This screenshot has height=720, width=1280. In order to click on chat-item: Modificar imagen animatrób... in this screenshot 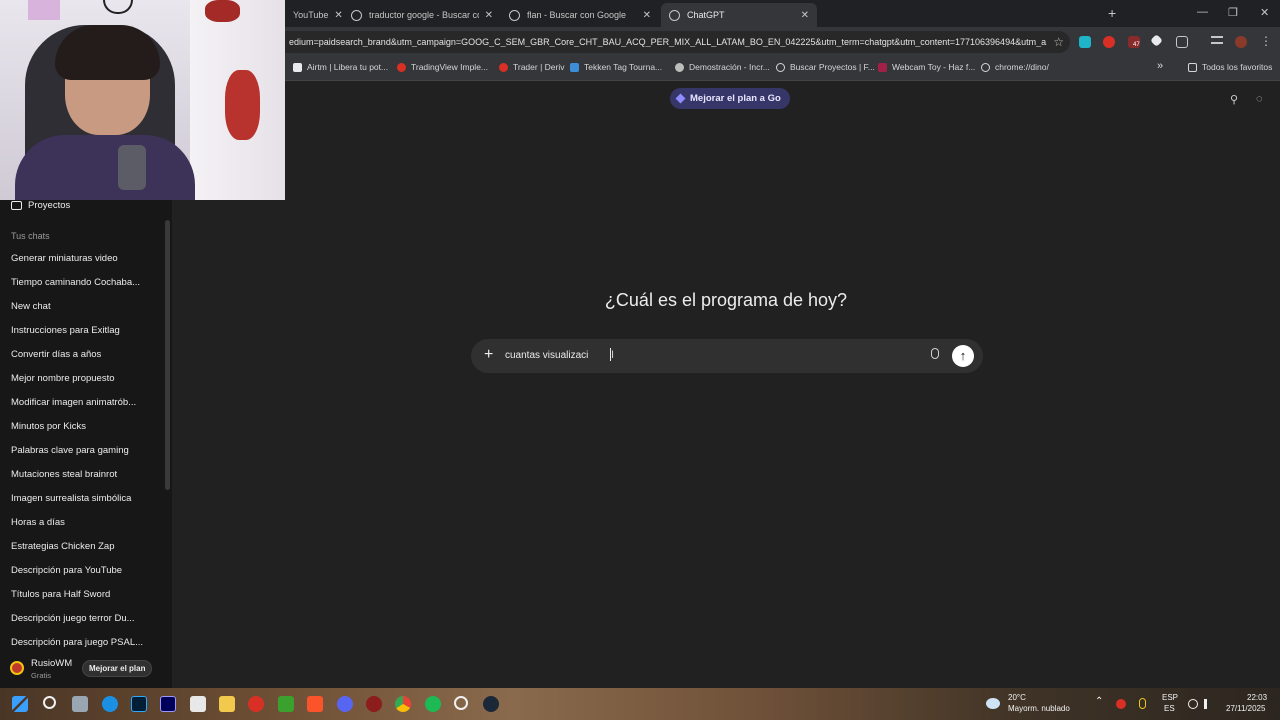, I will do `click(86, 402)`.